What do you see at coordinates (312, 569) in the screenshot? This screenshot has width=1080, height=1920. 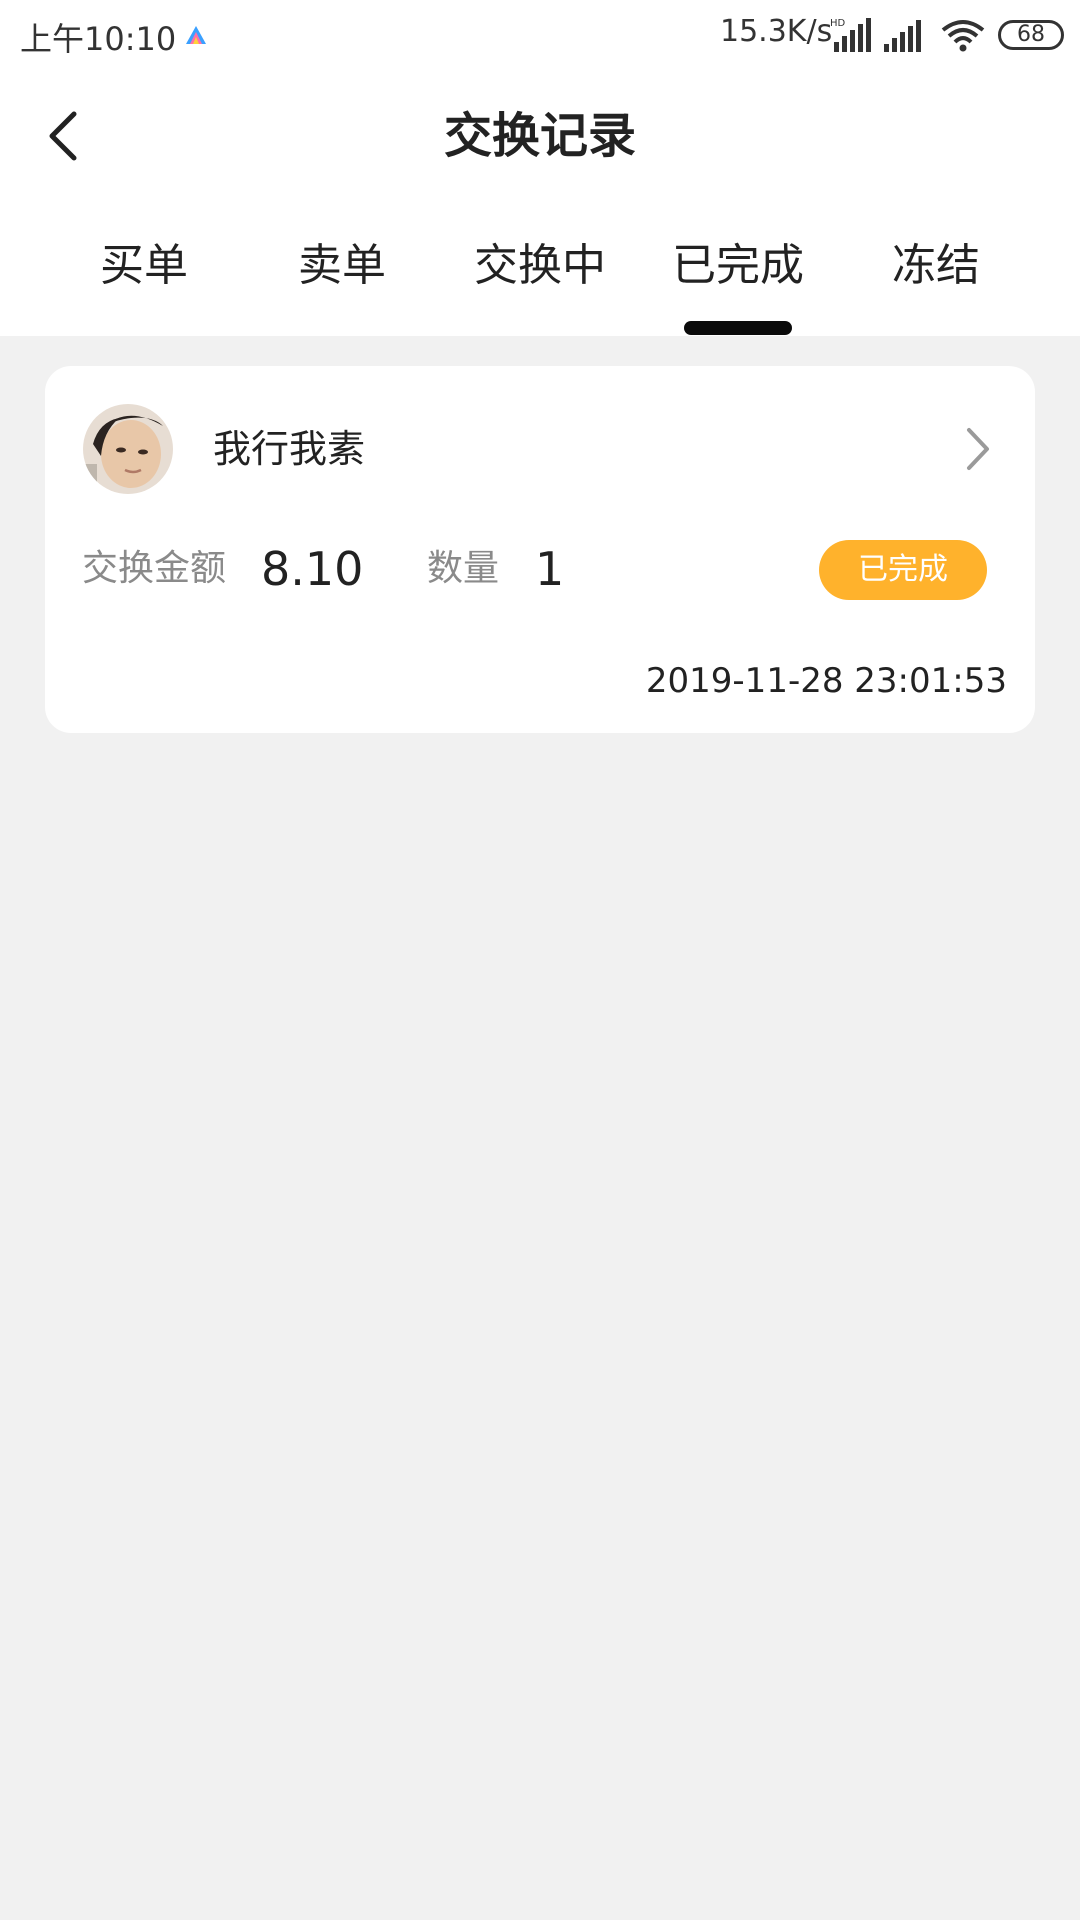 I see `amount-value: 8.10` at bounding box center [312, 569].